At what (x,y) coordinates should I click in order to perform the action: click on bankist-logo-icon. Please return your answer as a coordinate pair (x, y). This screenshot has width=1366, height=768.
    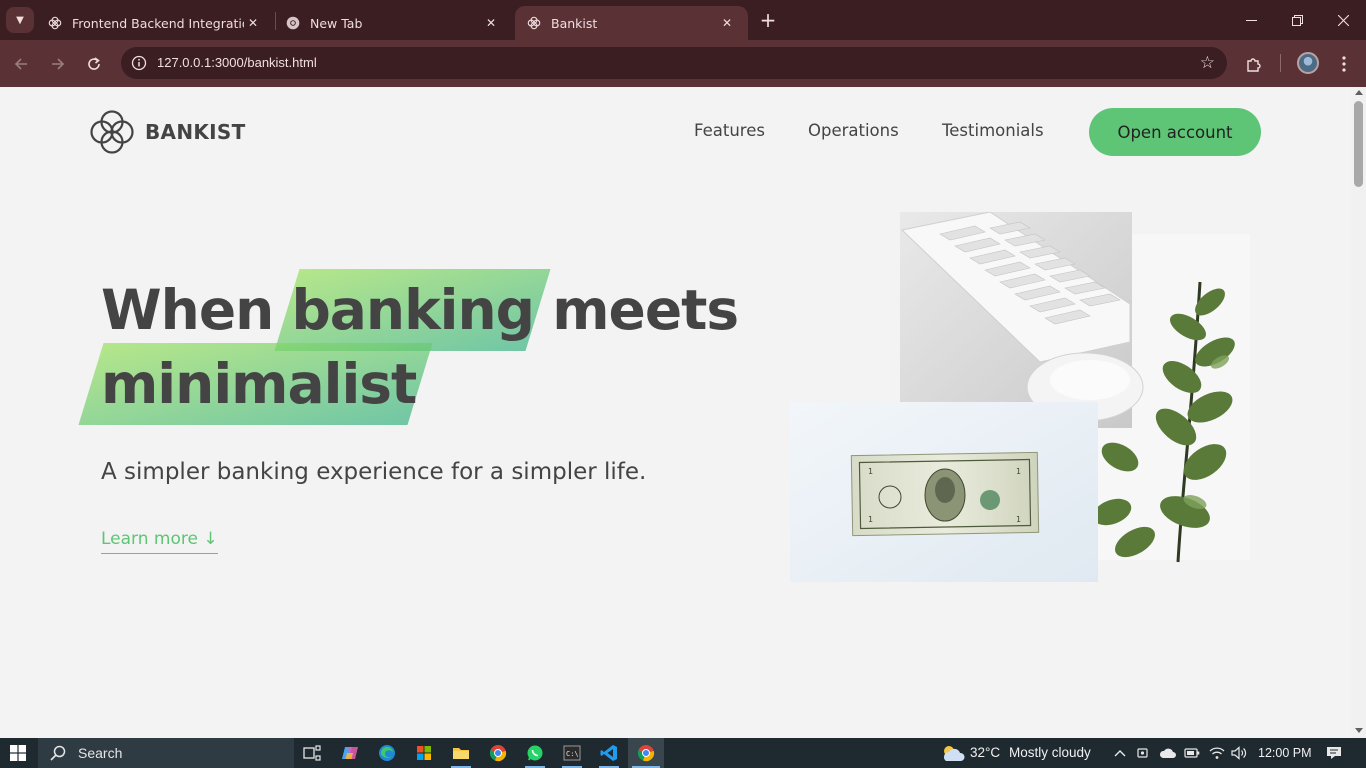
    Looking at the image, I should click on (112, 132).